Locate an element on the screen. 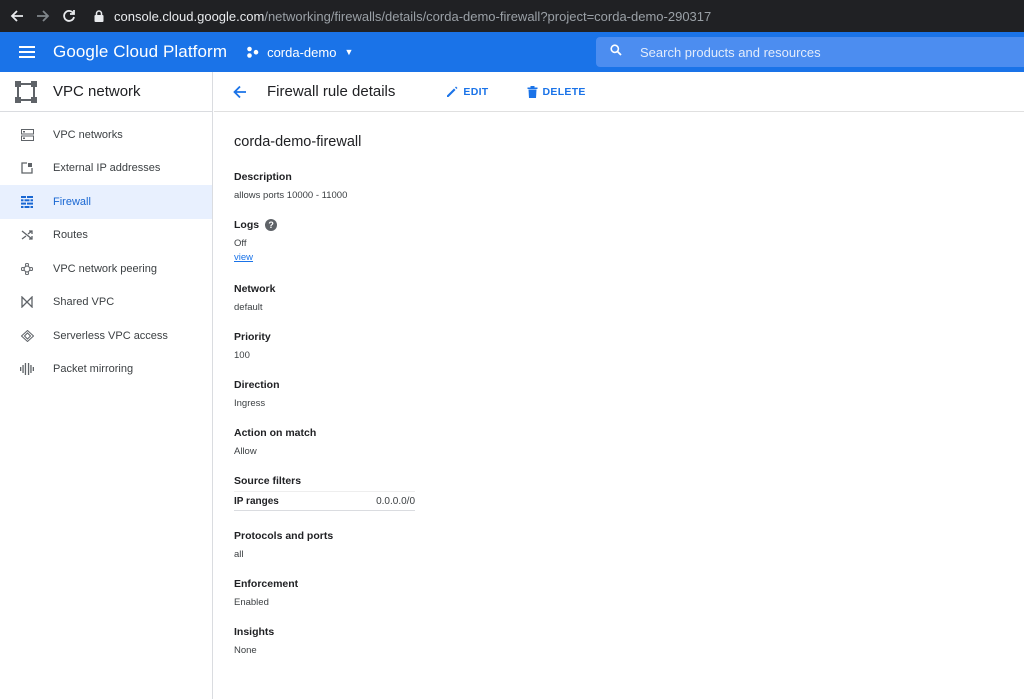 The image size is (1024, 699). help-icon: ? is located at coordinates (271, 224).